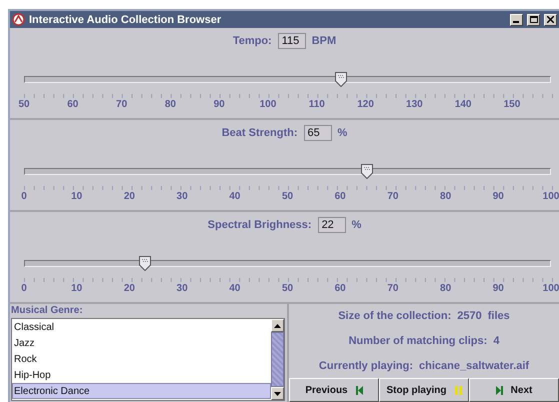 This screenshot has width=559, height=402. Describe the element at coordinates (366, 366) in the screenshot. I see `info-label: Currently playing:` at that location.